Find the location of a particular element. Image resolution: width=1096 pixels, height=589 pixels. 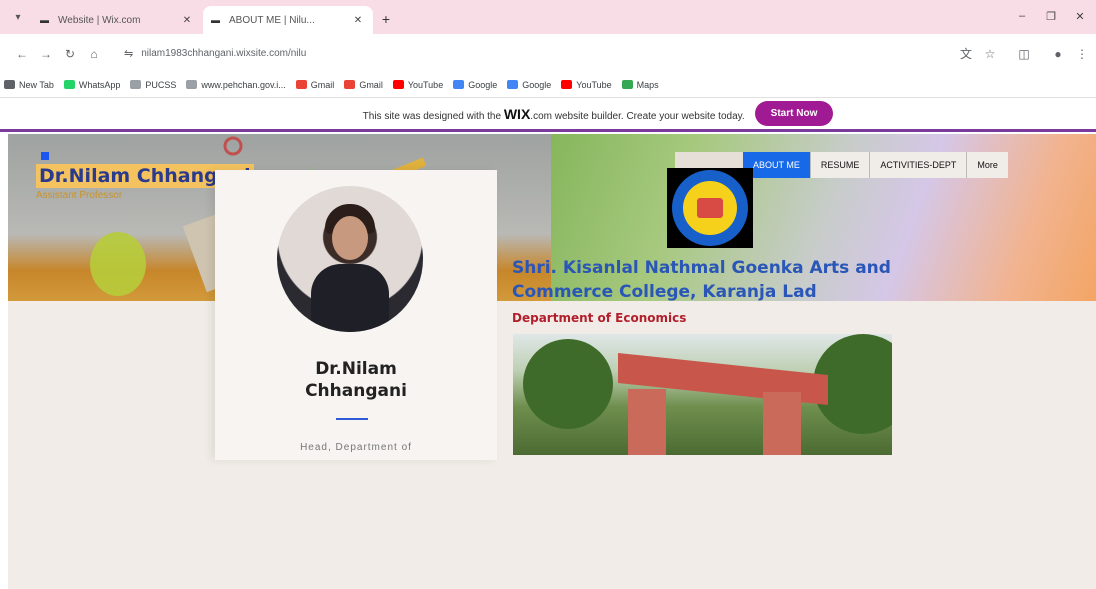

profile-avatar-icon: ● is located at coordinates (1058, 54).